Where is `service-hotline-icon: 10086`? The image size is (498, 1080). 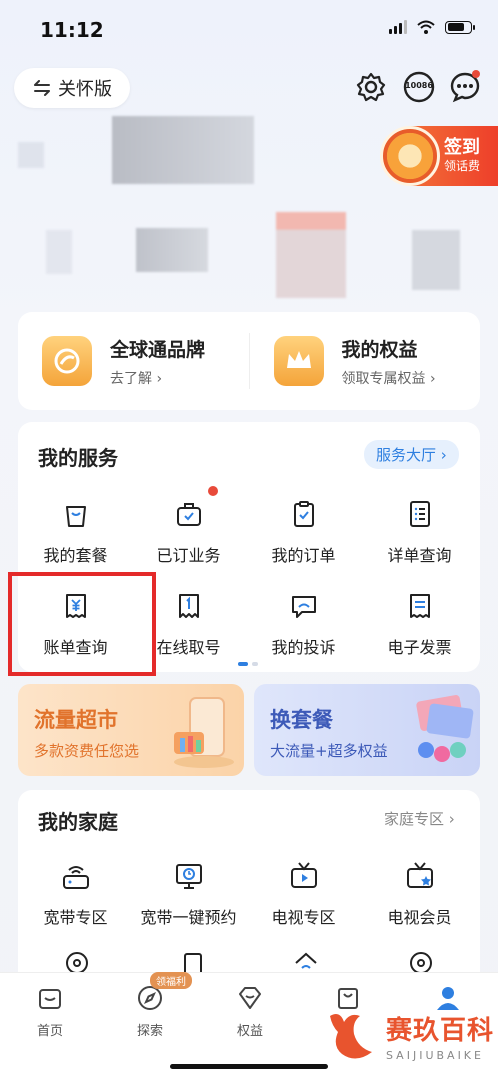 service-hotline-icon: 10086 is located at coordinates (419, 87).